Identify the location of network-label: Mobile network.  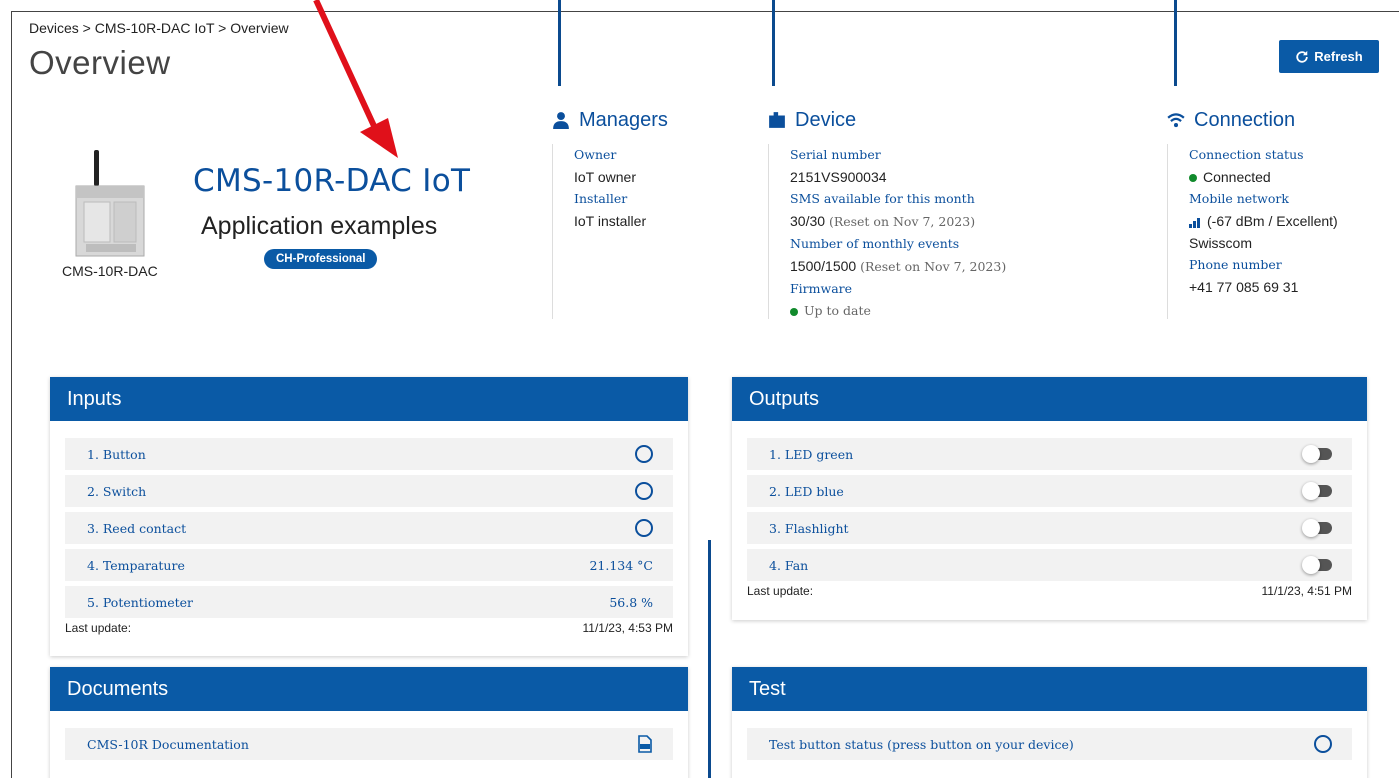
(1239, 198).